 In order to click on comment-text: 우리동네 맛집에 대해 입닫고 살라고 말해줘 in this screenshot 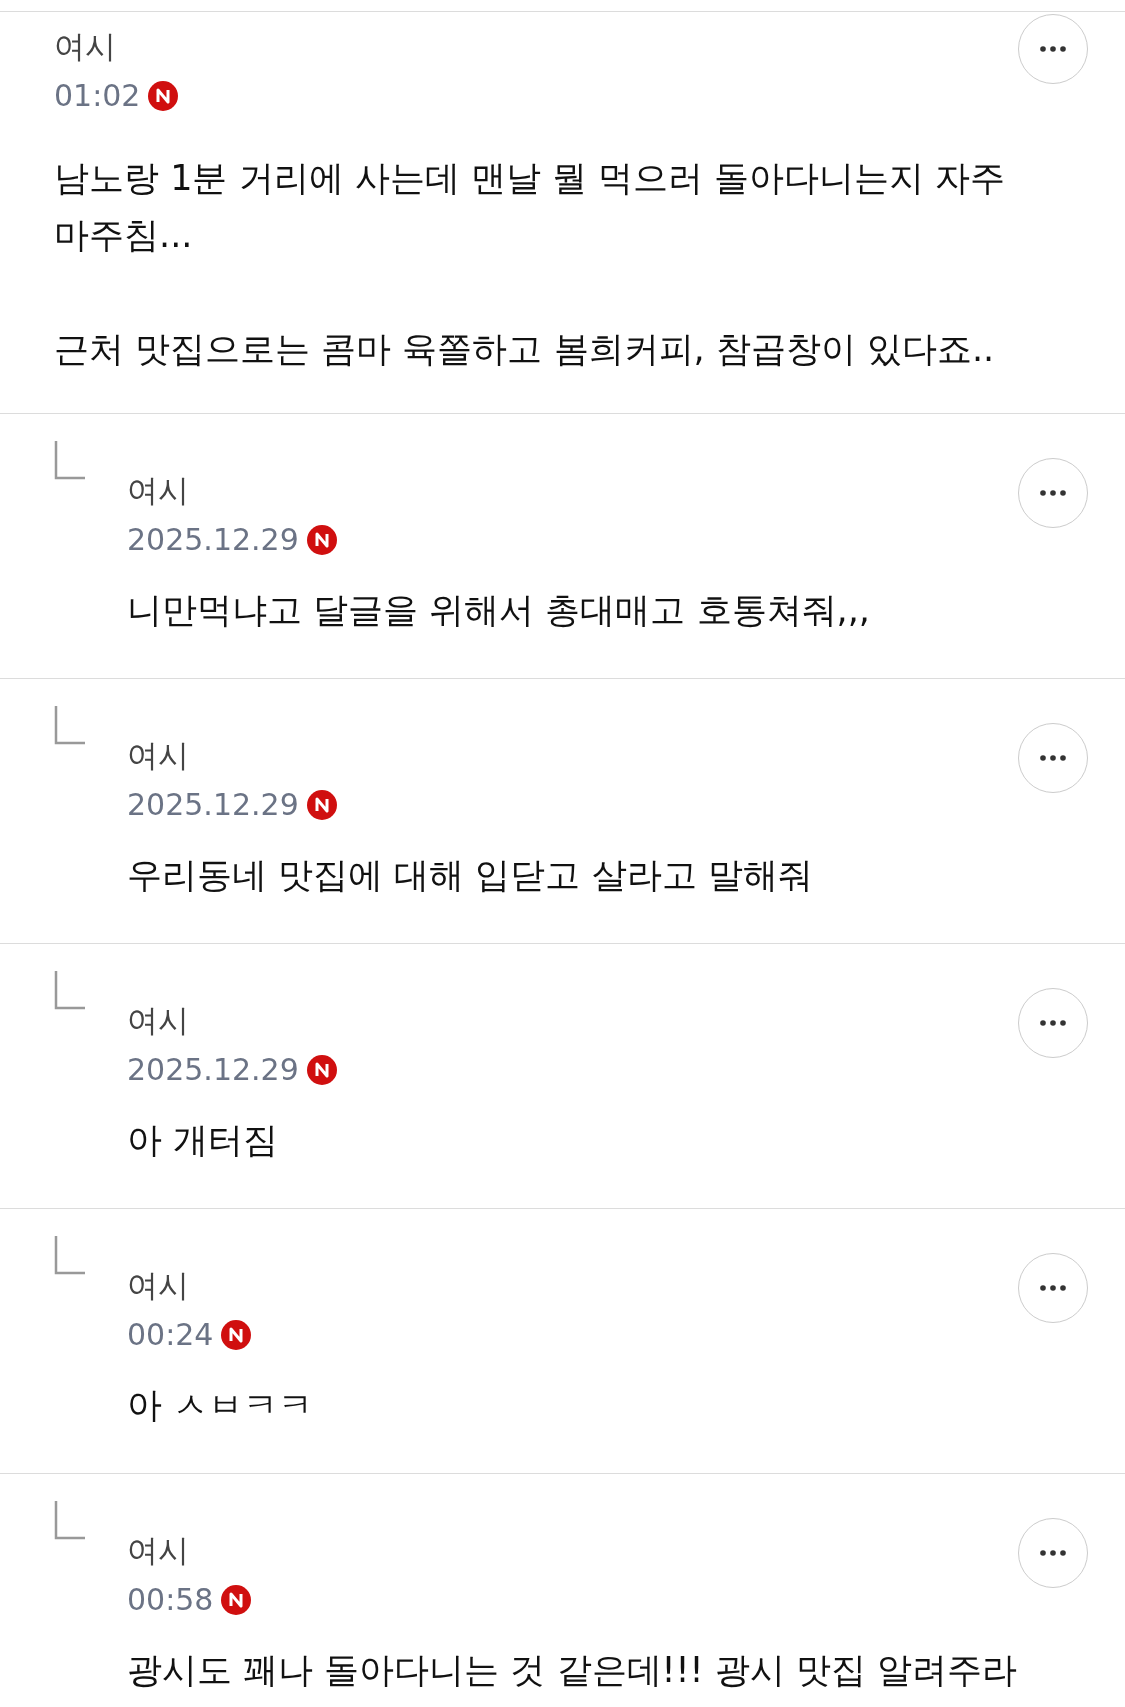, I will do `click(470, 875)`.